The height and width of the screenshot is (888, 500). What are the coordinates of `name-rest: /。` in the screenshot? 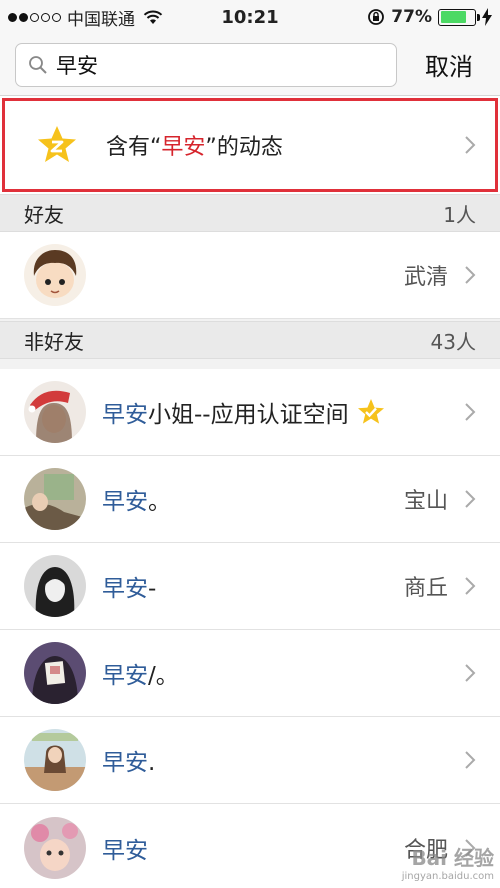 It's located at (163, 676).